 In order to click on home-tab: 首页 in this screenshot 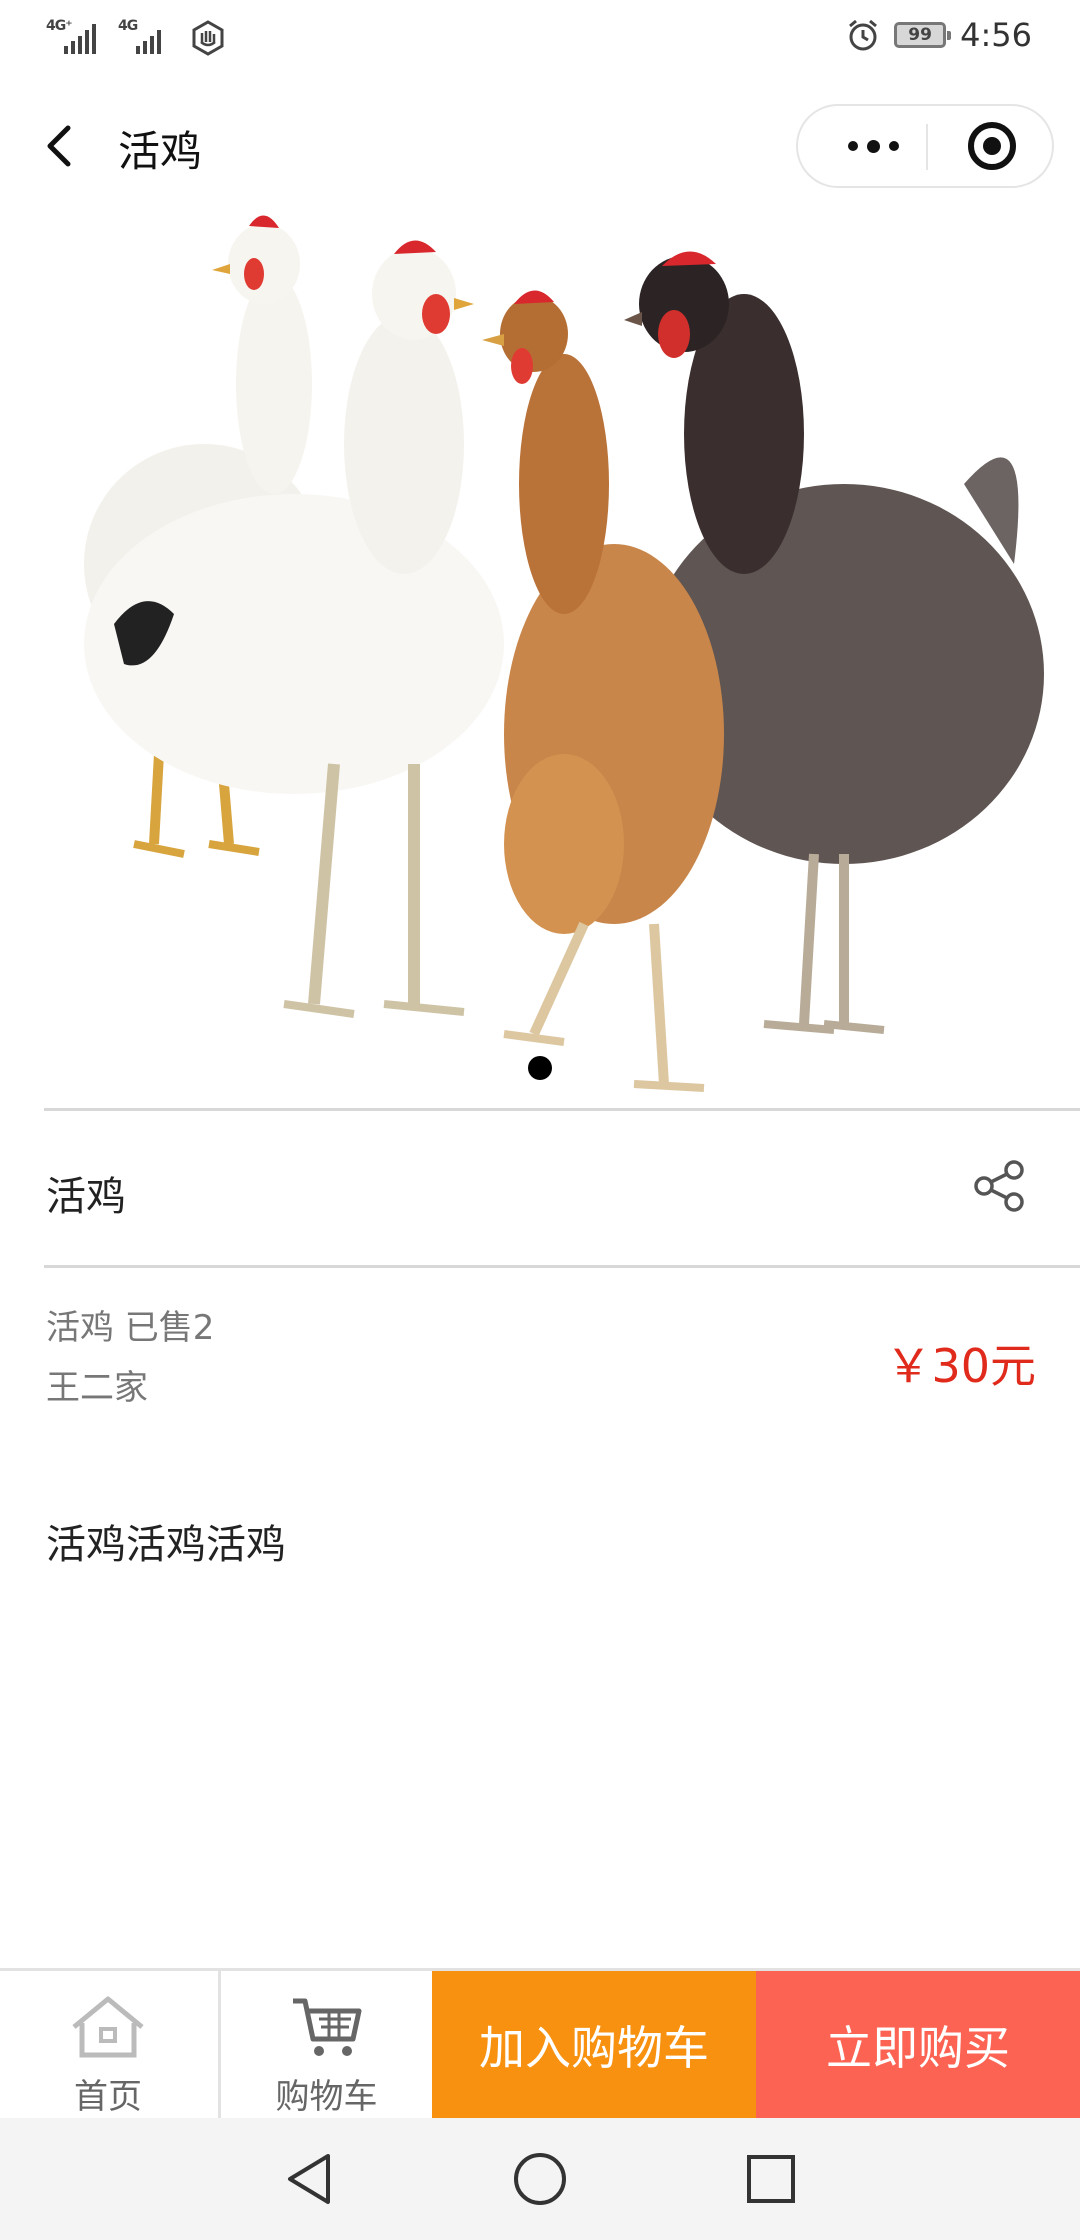, I will do `click(108, 2044)`.